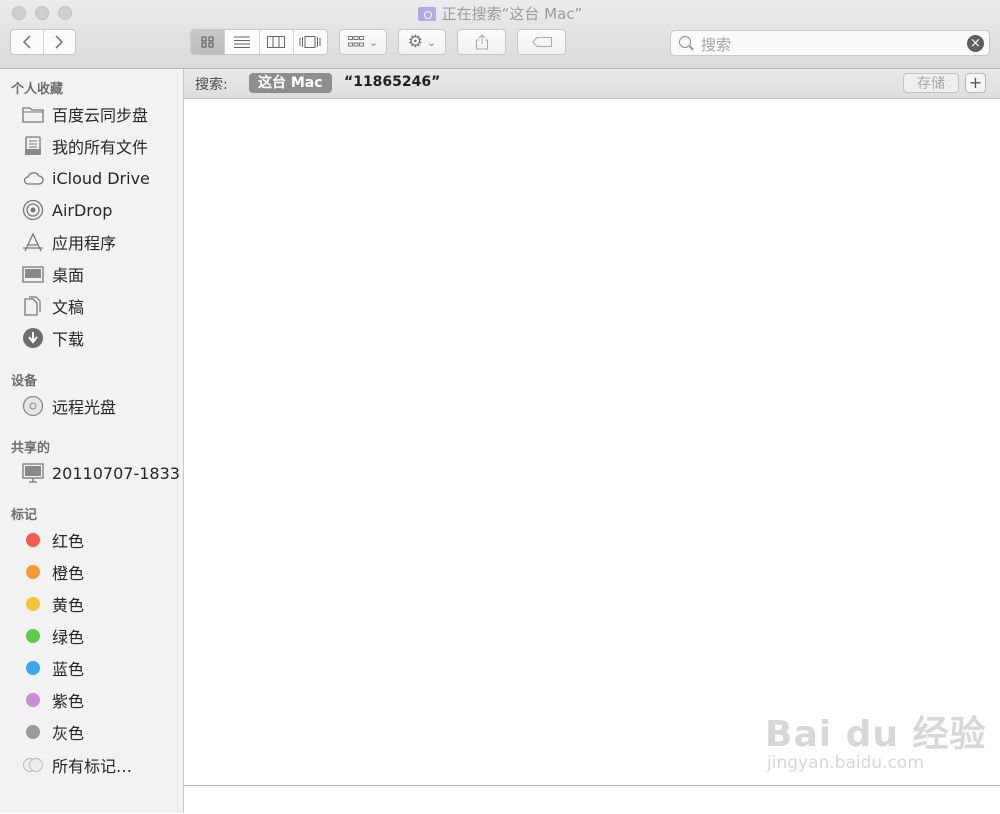 The image size is (1000, 814). I want to click on title-toolbar: 正在搜索“这台 Mac” ⌄ ⚙ ⌄ 搜索 ×, so click(500, 34).